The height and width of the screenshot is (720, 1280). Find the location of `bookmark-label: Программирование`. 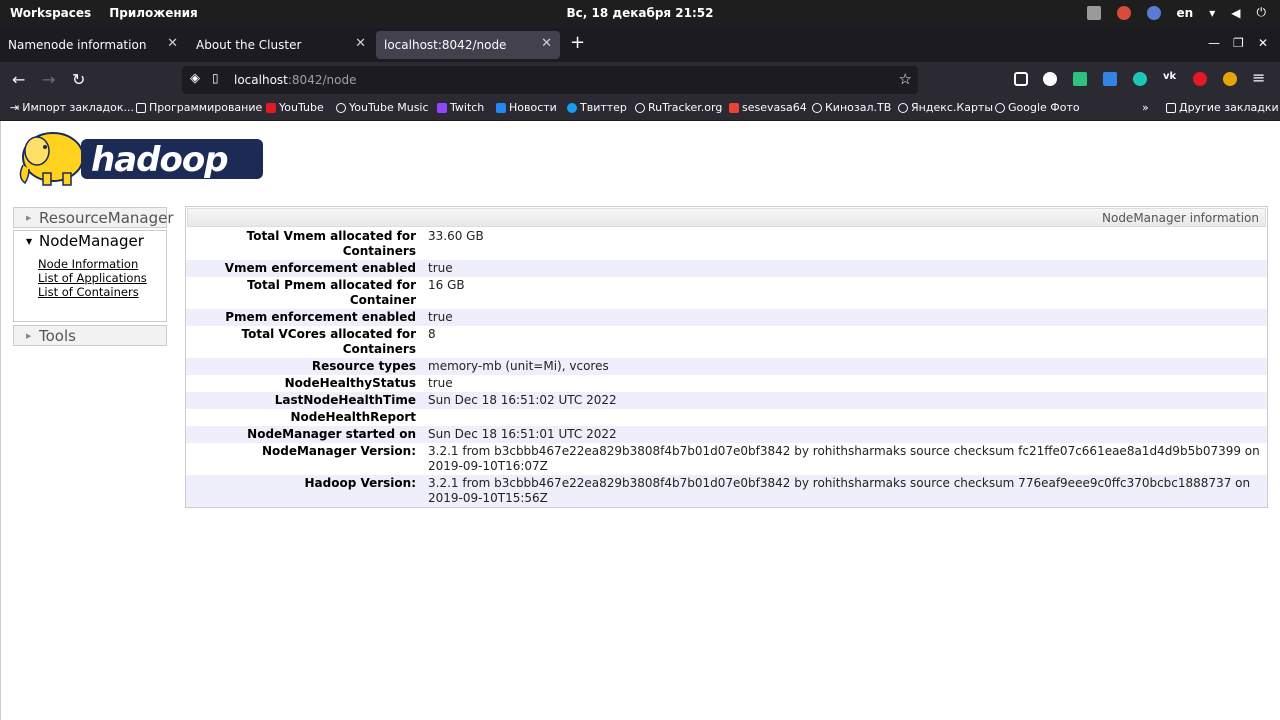

bookmark-label: Программирование is located at coordinates (206, 107).